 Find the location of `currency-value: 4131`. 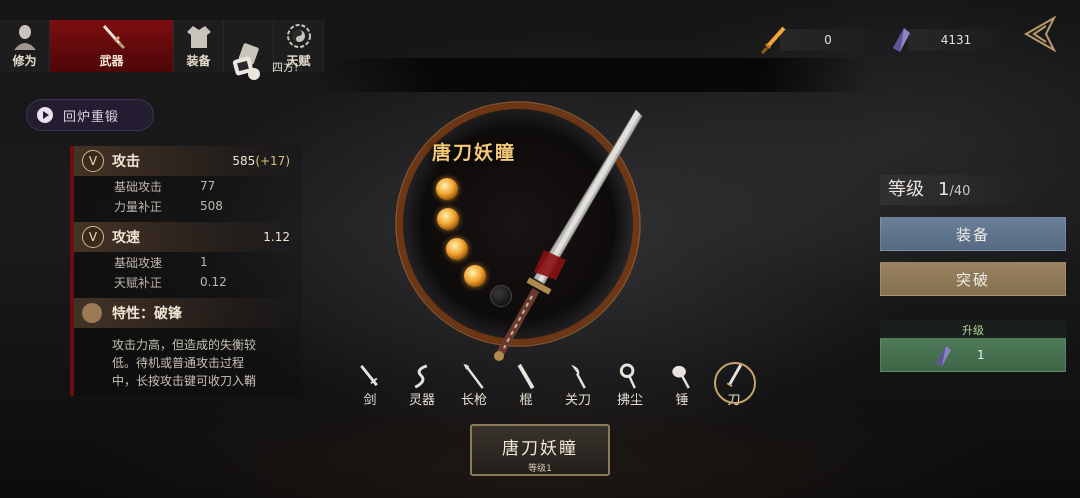

currency-value: 4131 is located at coordinates (956, 40).